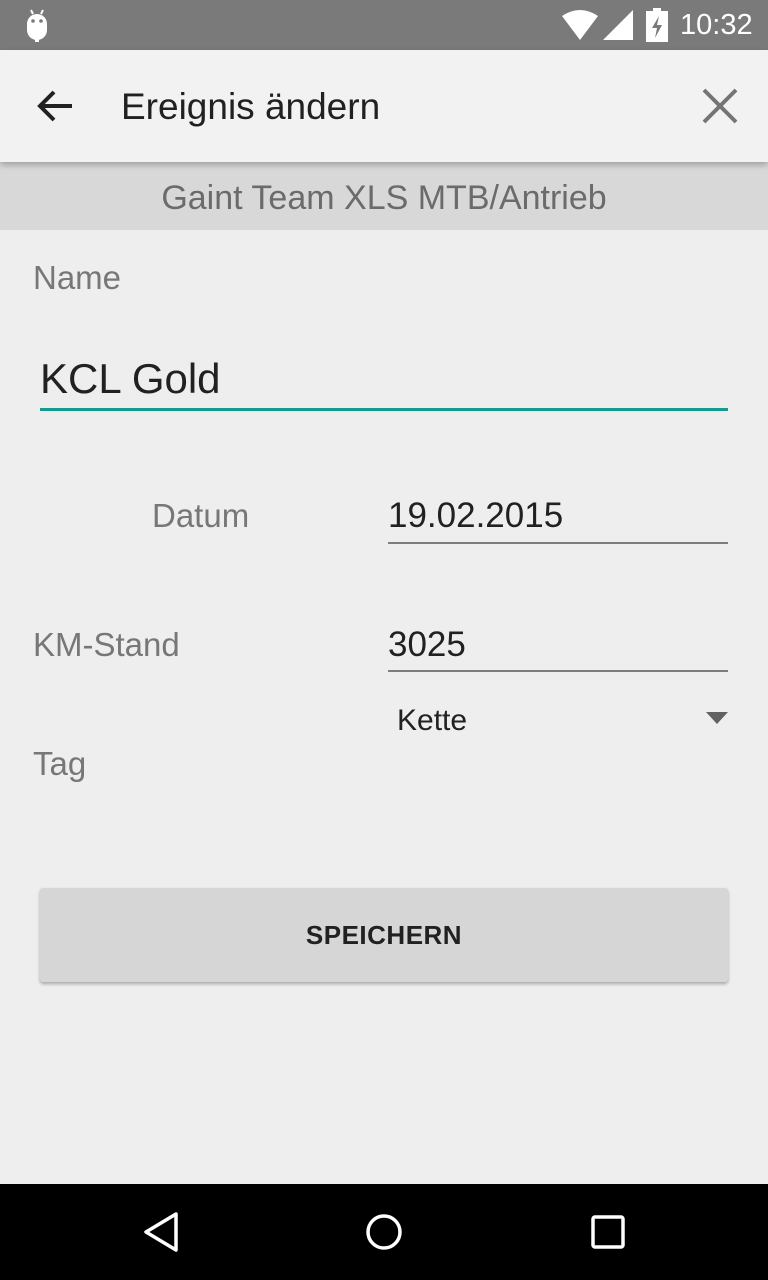 This screenshot has height=1280, width=768. I want to click on tag-dropdown: Kette, so click(559, 721).